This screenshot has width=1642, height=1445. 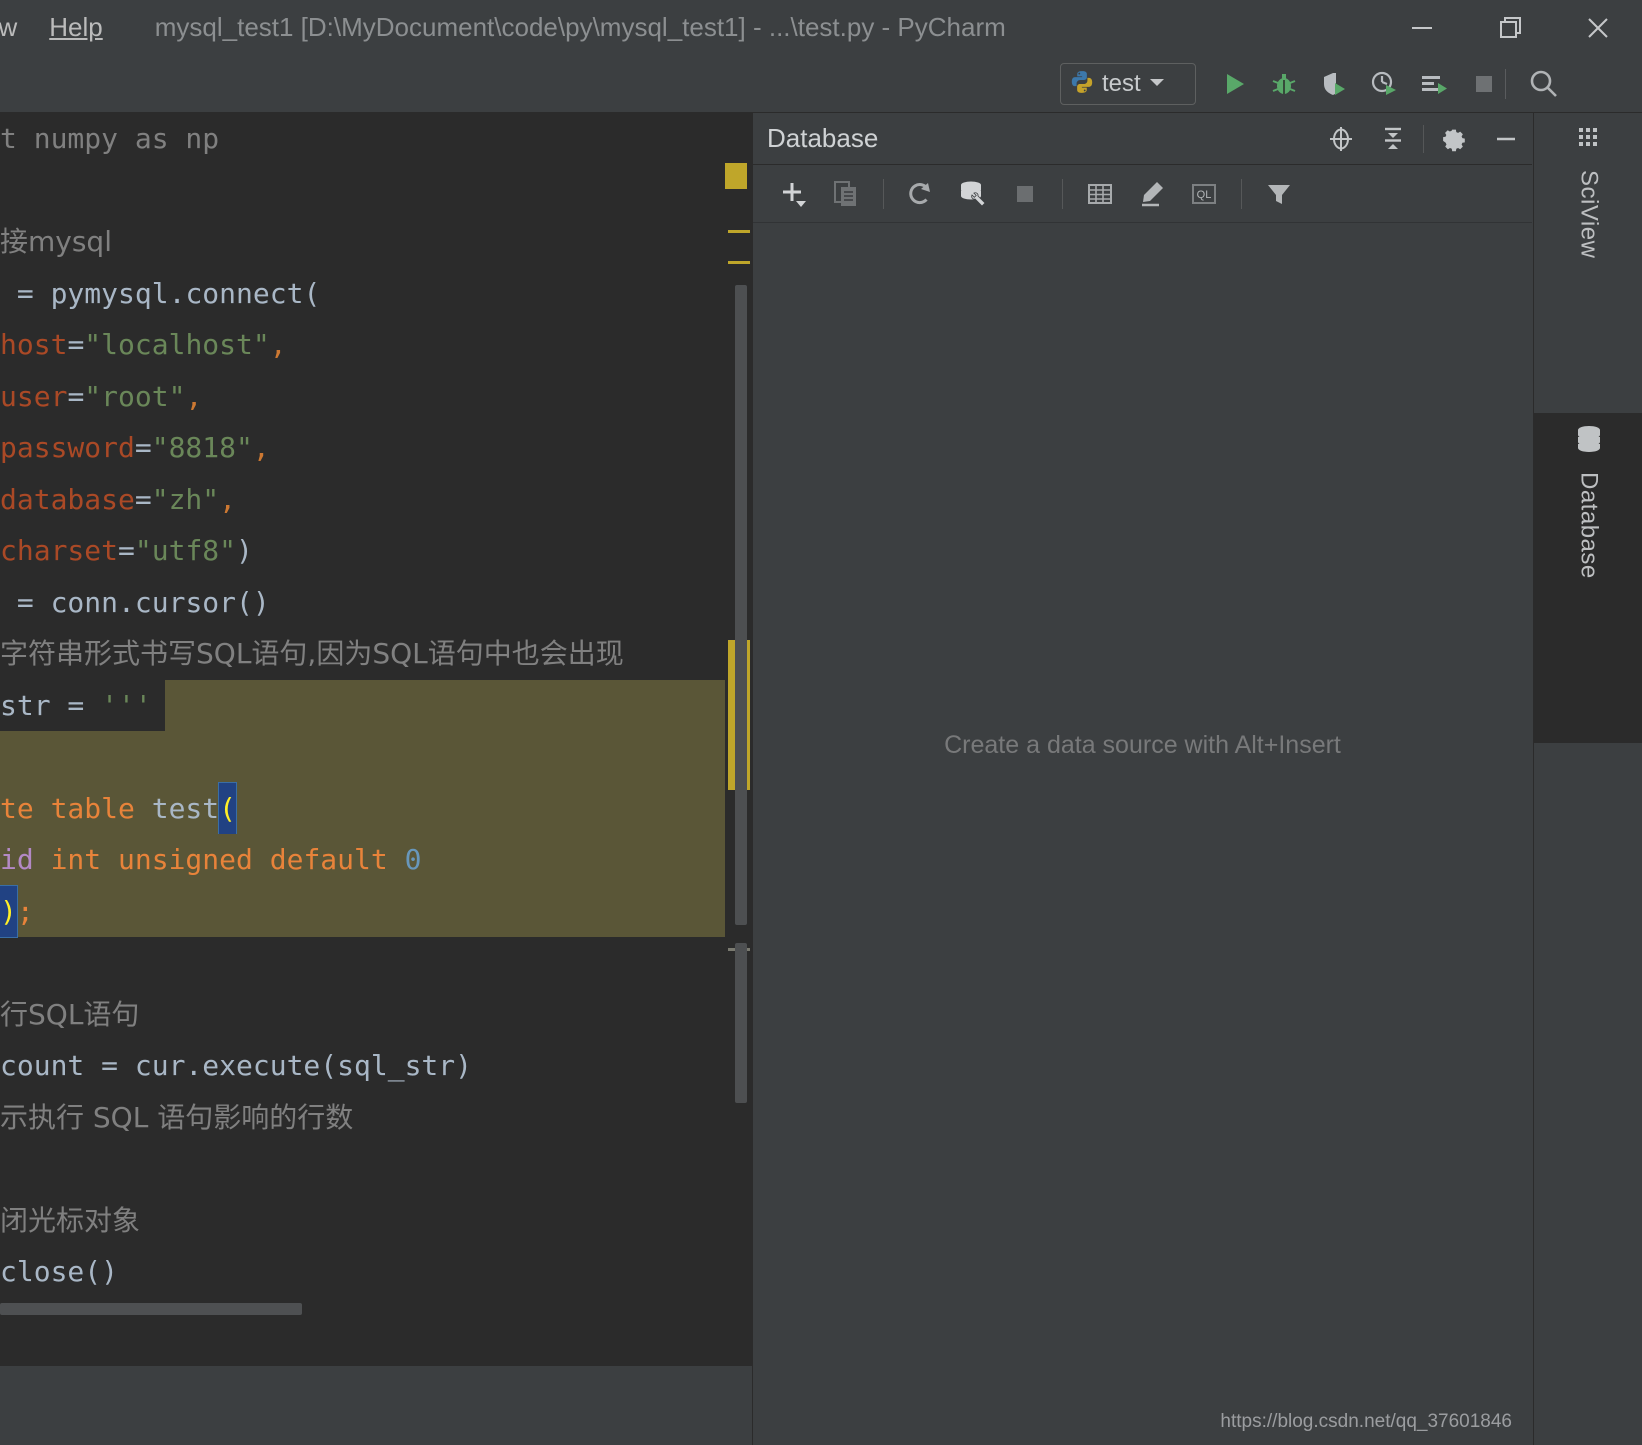 What do you see at coordinates (376, 1015) in the screenshot?
I see `code-line: 行SQL语句` at bounding box center [376, 1015].